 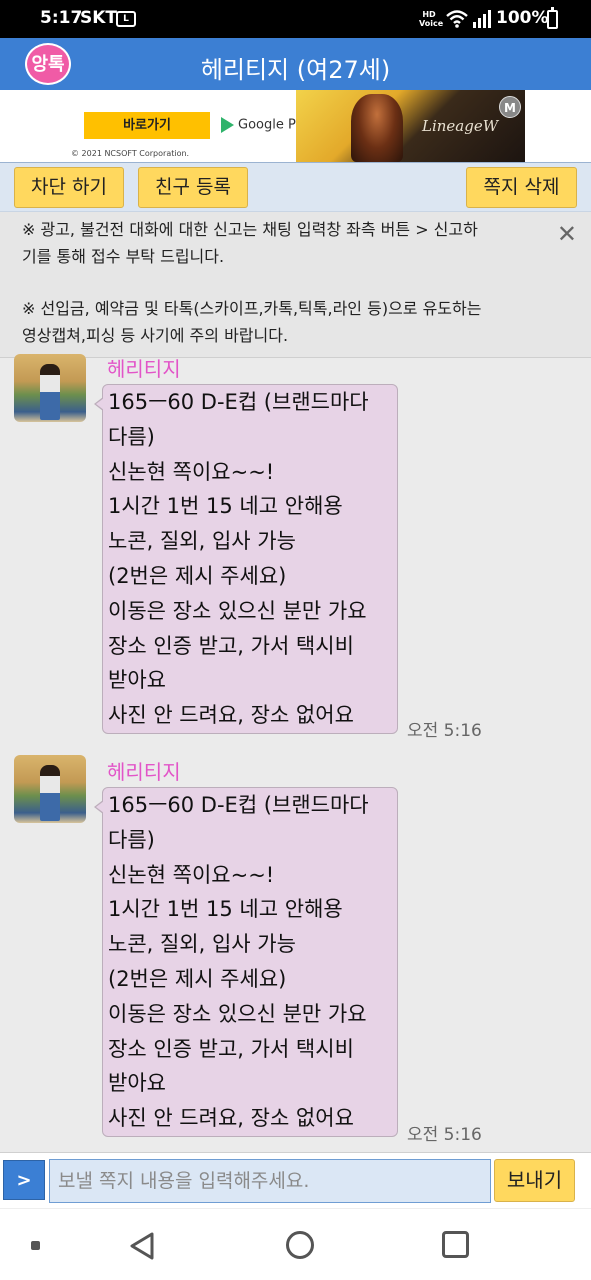 What do you see at coordinates (295, 70) in the screenshot?
I see `chat-title: 헤리티지 (여27세)` at bounding box center [295, 70].